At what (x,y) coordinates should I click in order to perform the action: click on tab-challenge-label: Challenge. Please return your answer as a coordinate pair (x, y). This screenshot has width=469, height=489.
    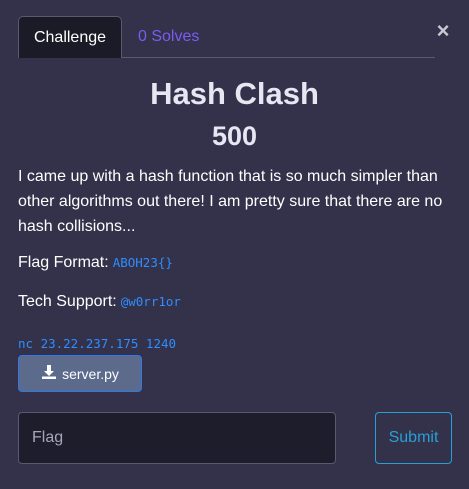
    Looking at the image, I should click on (70, 37).